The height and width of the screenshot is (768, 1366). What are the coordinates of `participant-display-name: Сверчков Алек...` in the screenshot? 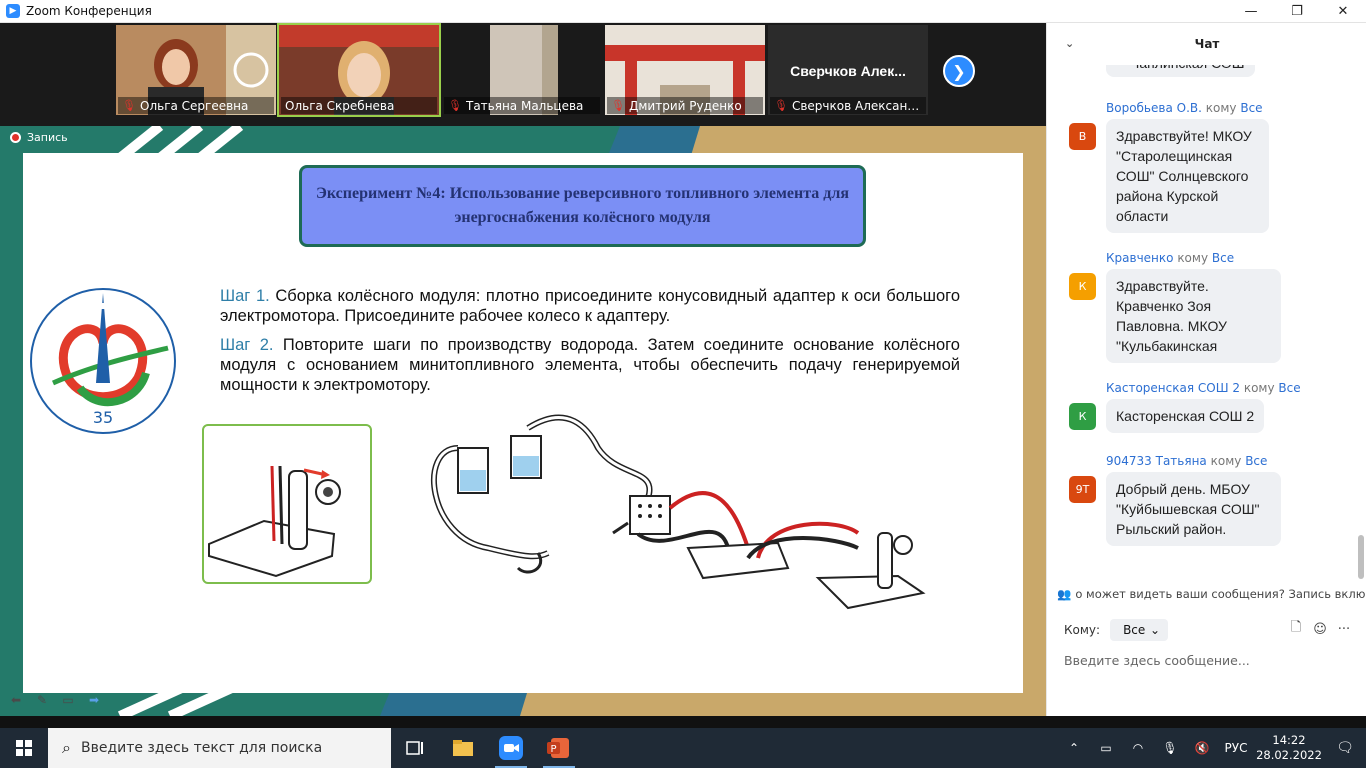 It's located at (848, 71).